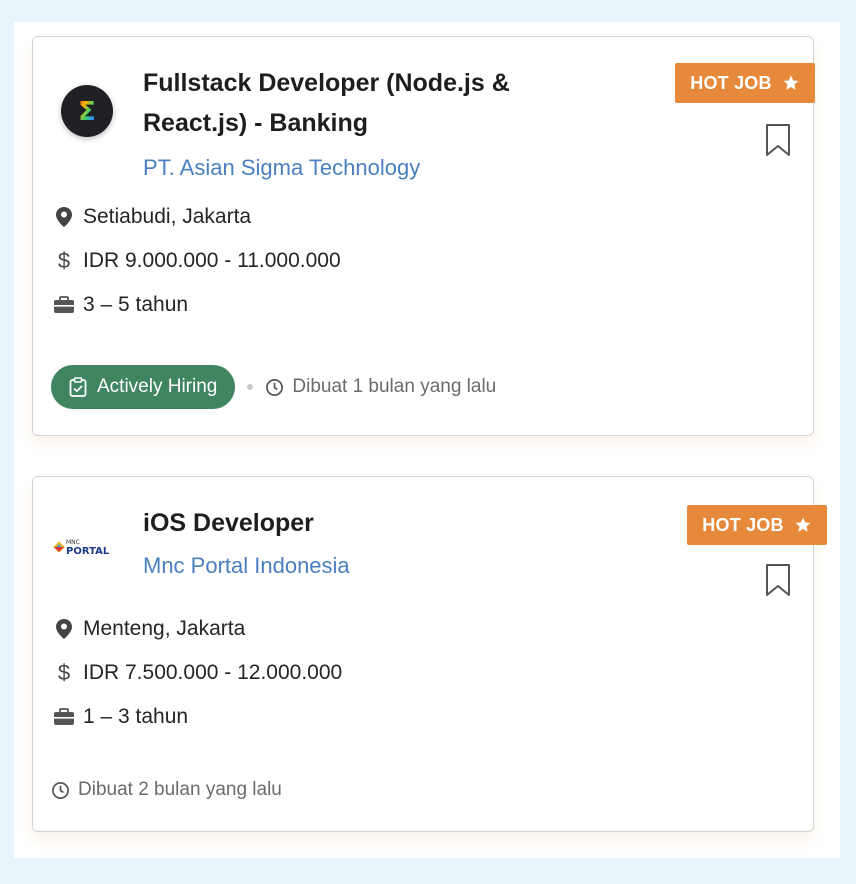 The image size is (856, 884). What do you see at coordinates (88, 551) in the screenshot?
I see `svg-text: PORTAL` at bounding box center [88, 551].